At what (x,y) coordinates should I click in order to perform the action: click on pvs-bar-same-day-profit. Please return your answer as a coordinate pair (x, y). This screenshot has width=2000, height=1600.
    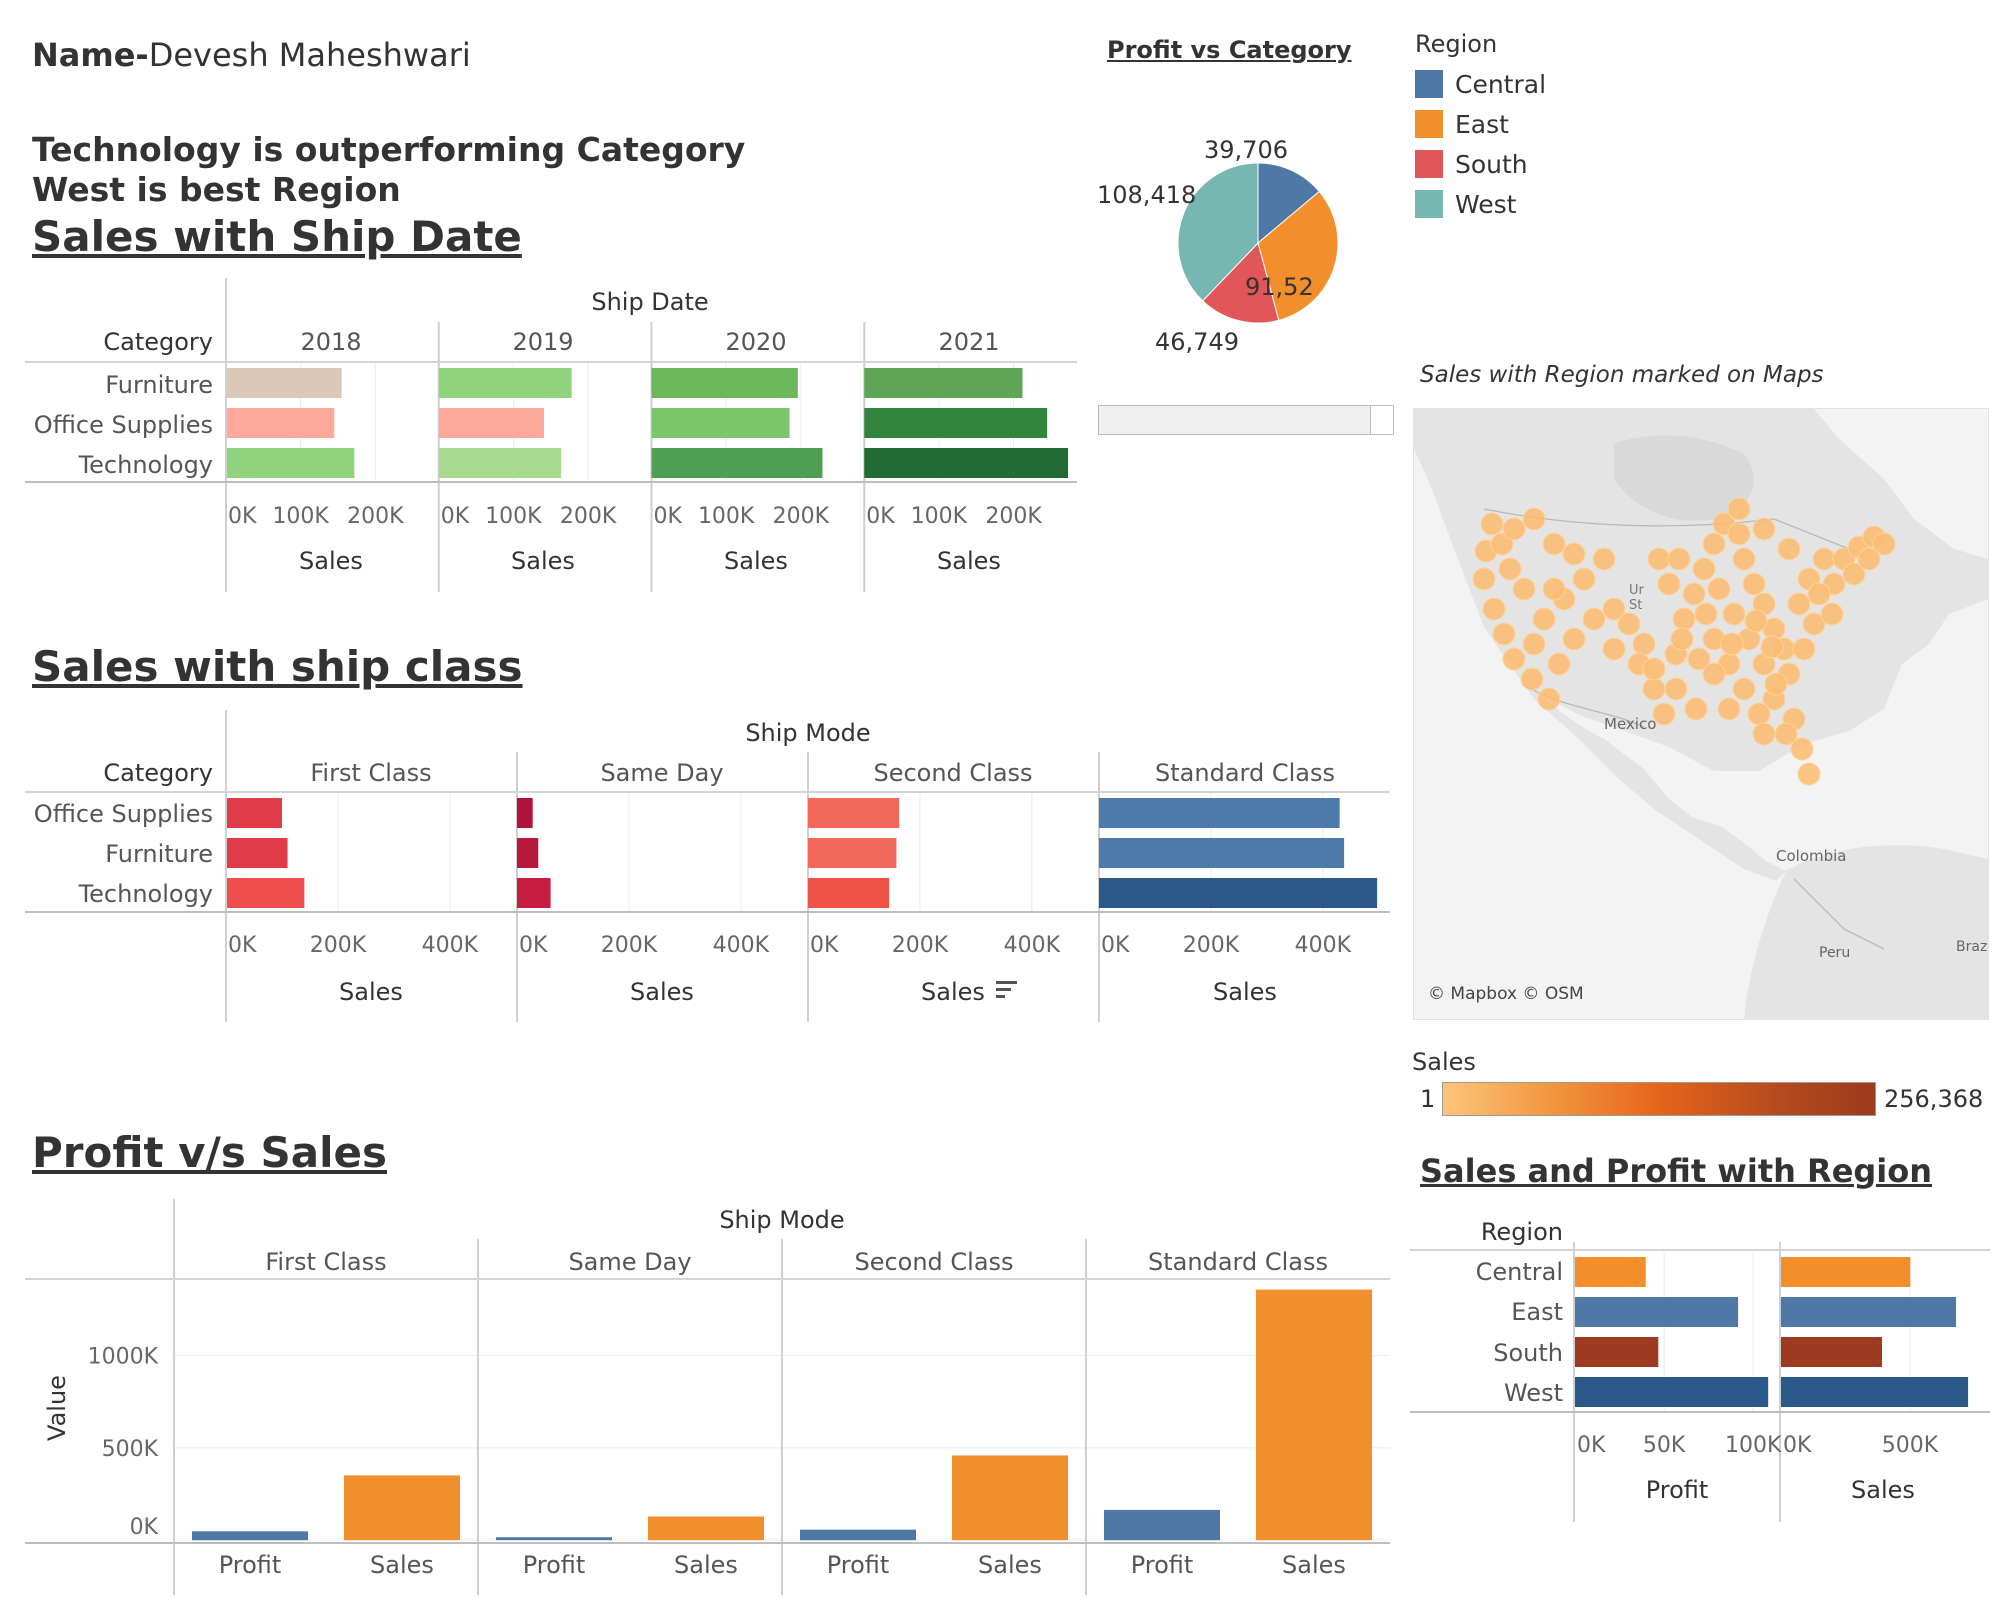
    Looking at the image, I should click on (554, 1539).